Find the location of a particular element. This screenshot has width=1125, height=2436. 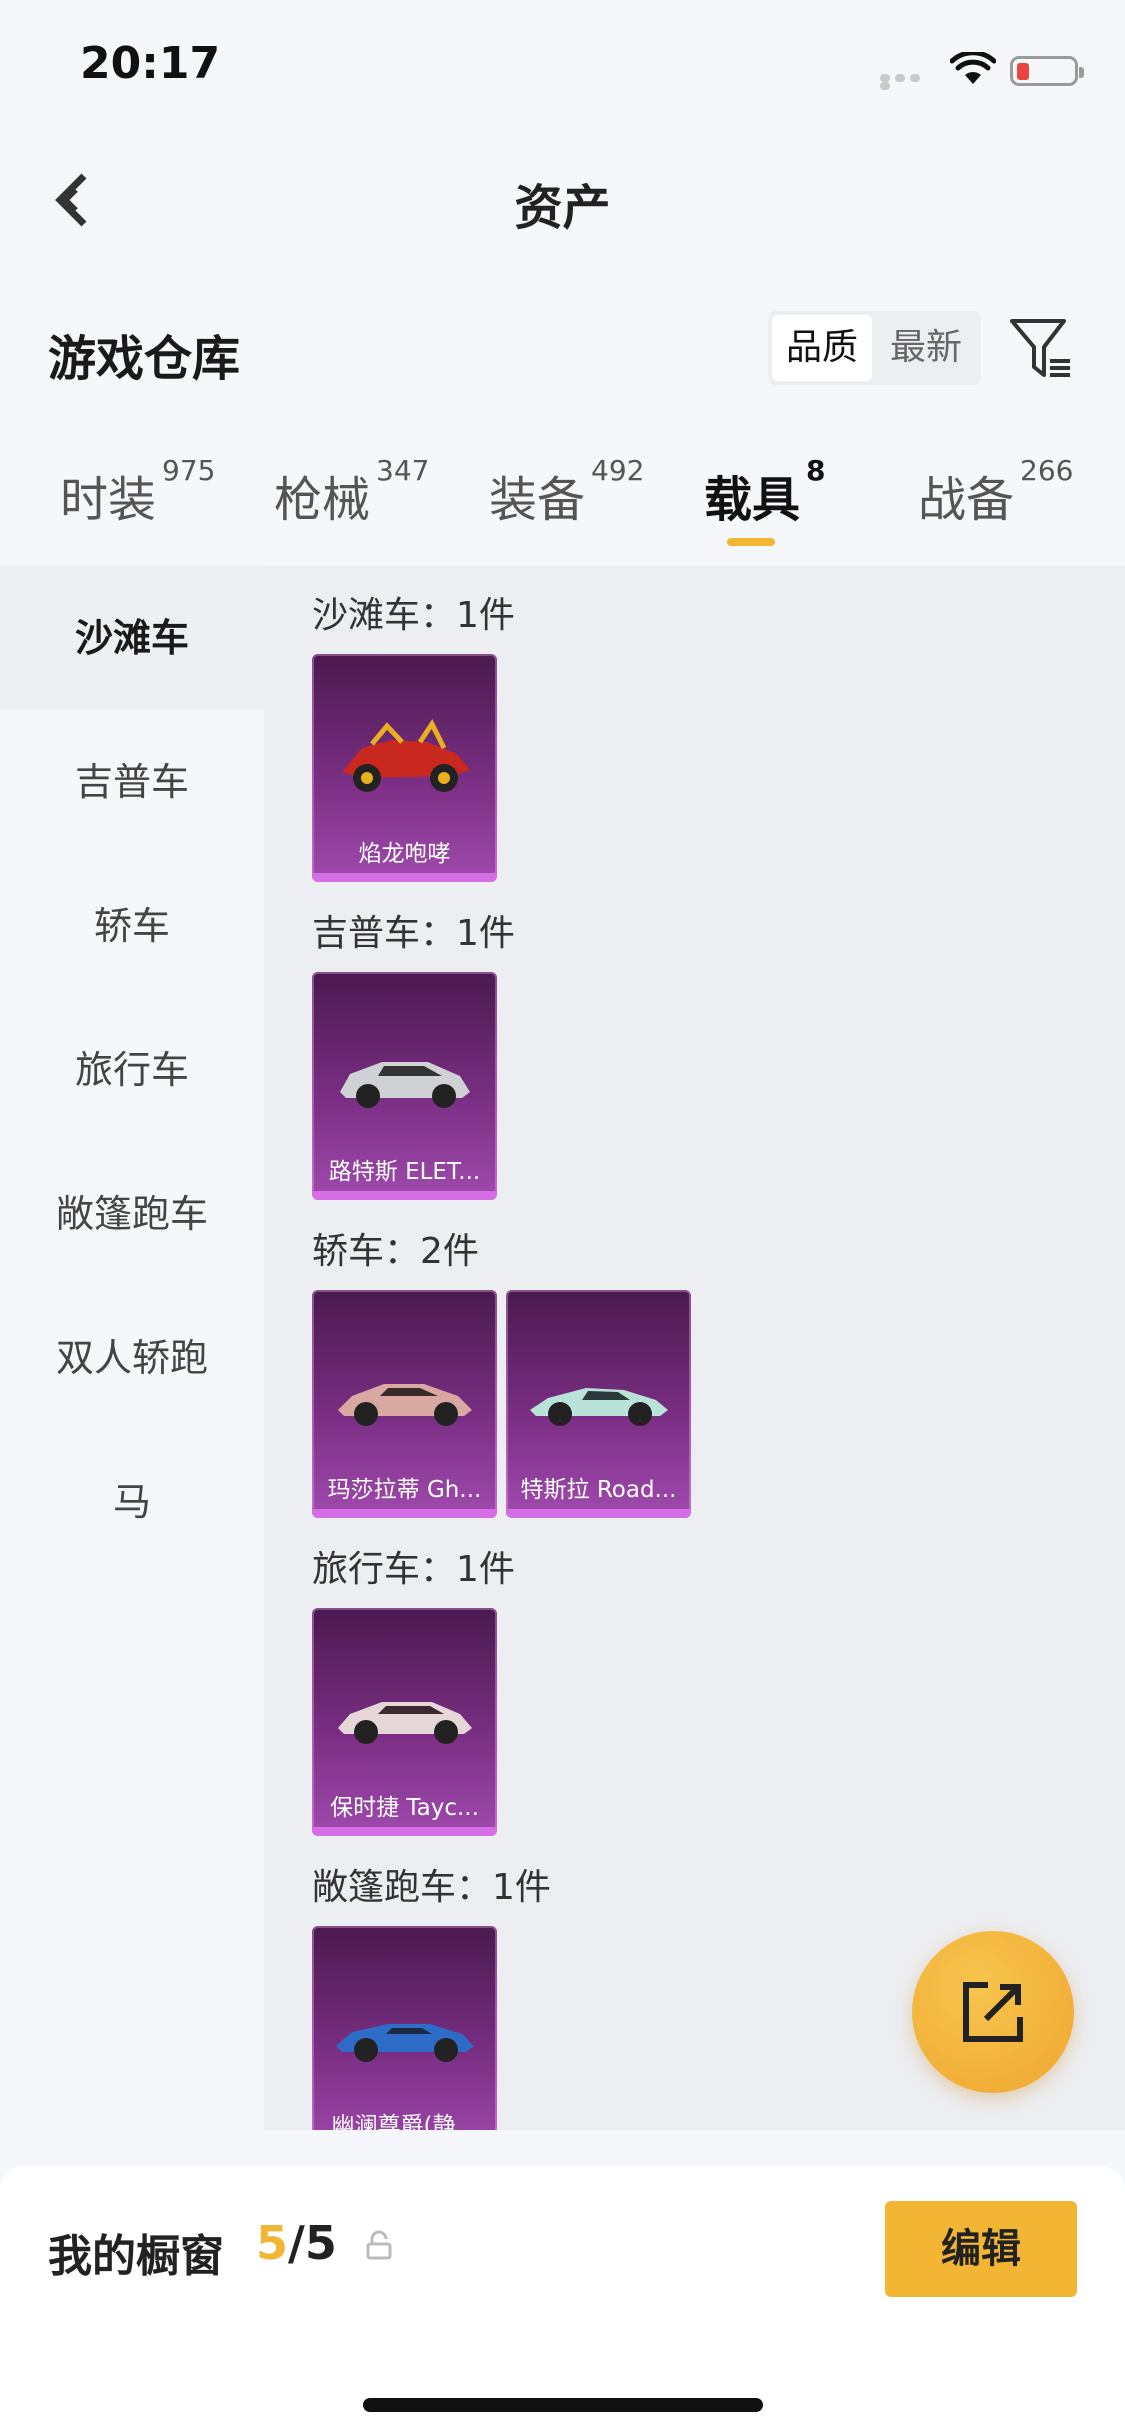

status-bar: 20:17 is located at coordinates (562, 67).